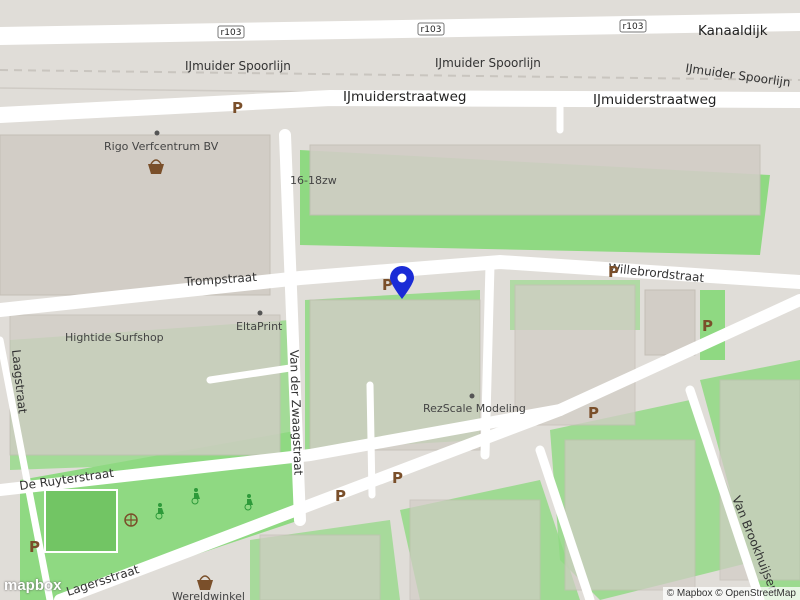 This screenshot has width=800, height=600. What do you see at coordinates (707, 326) in the screenshot?
I see `parking-icon-4: P` at bounding box center [707, 326].